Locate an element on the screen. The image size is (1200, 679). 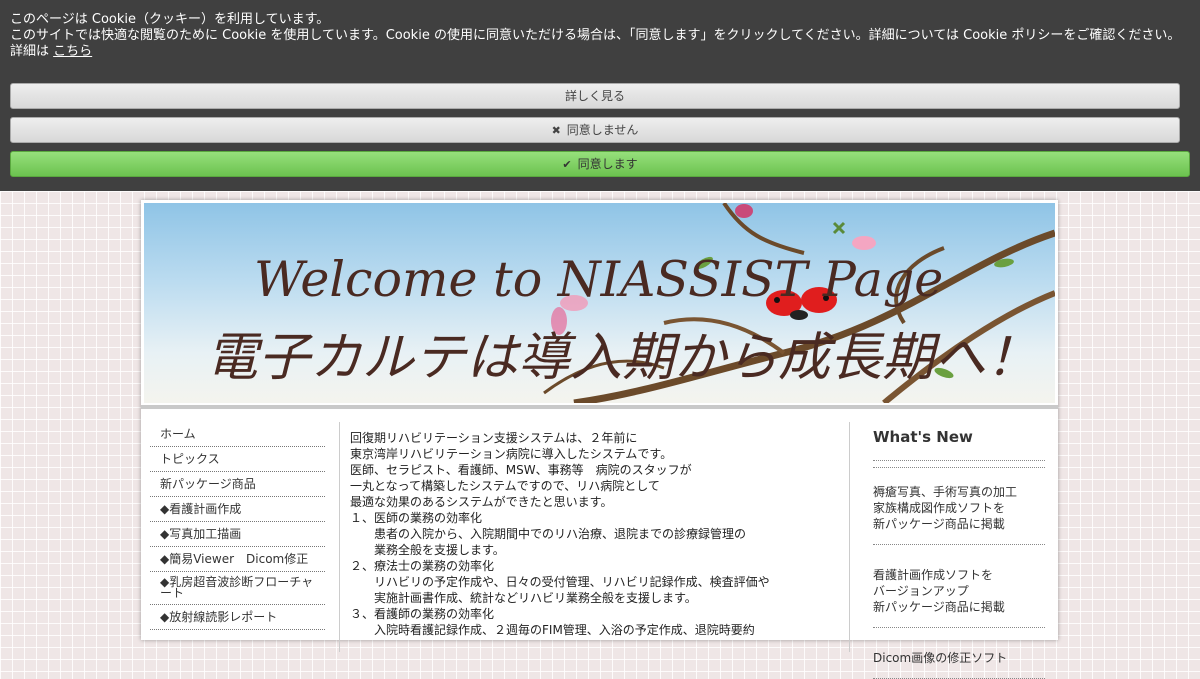
content-line: ３、看護師の業務の効率化 is located at coordinates (422, 614).